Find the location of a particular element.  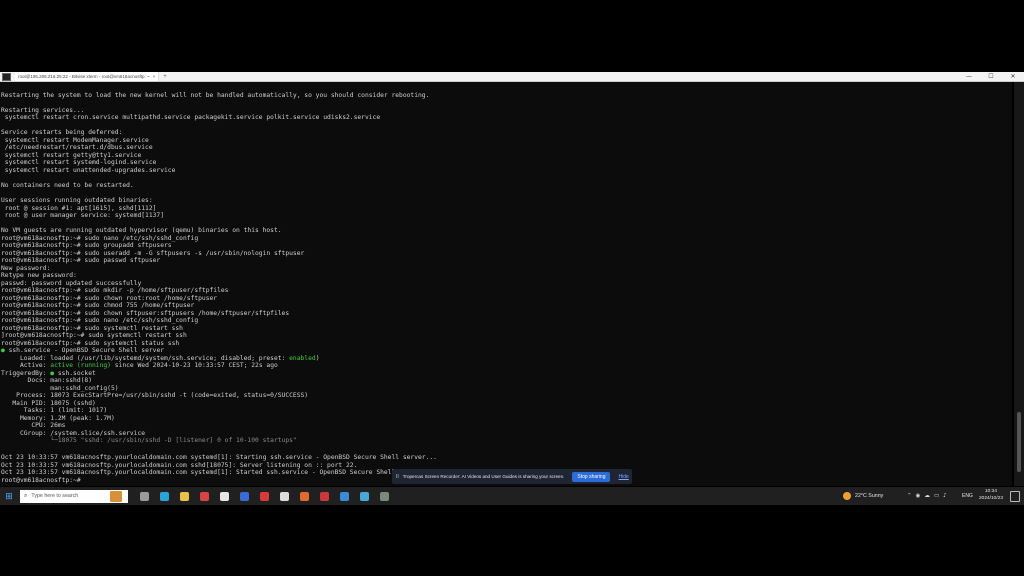

status-active-label: Active: is located at coordinates (26, 365).